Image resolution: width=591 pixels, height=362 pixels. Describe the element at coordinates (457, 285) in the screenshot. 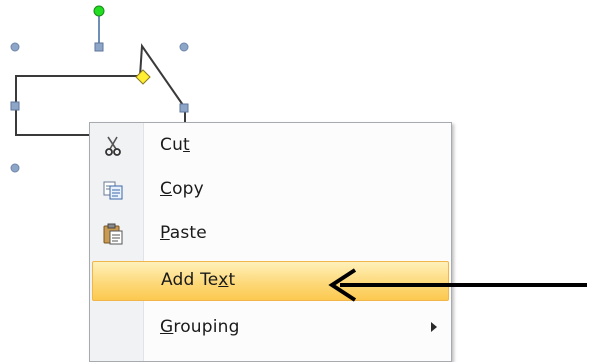

I see `annotation-arrow` at that location.